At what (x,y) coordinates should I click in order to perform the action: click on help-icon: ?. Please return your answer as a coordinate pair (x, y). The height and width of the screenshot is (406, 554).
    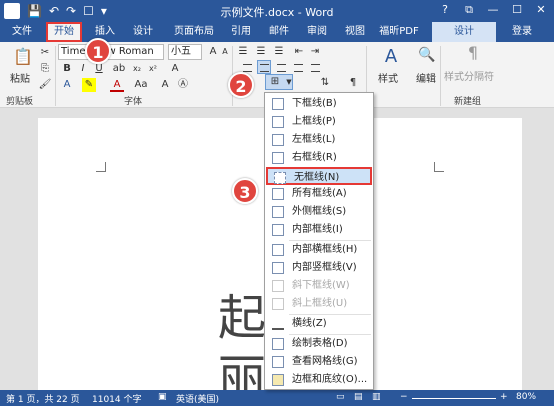
    Looking at the image, I should click on (445, 10).